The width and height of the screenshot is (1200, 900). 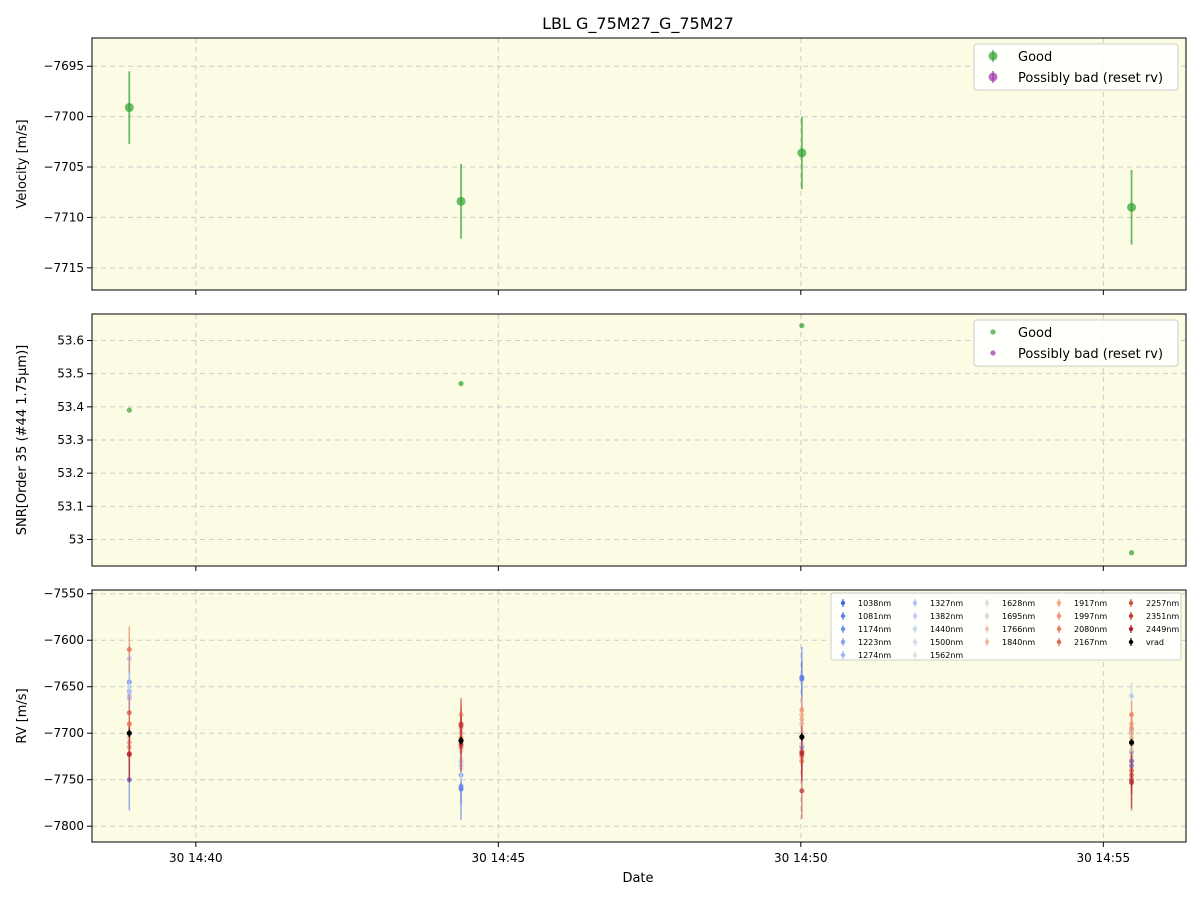 I want to click on y-tick-label: 53.4, so click(x=70, y=407).